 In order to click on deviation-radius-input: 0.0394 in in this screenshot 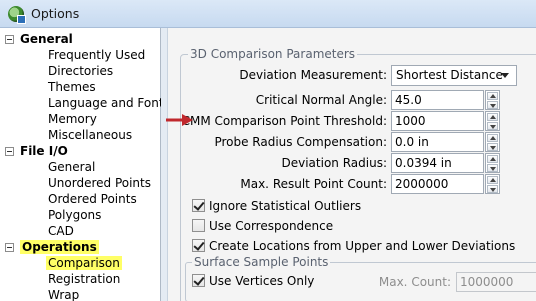, I will do `click(437, 163)`.